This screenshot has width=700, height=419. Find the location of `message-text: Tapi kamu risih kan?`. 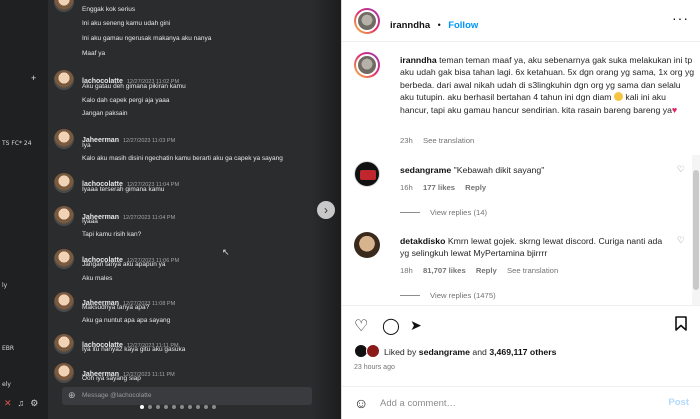

message-text: Tapi kamu risih kan? is located at coordinates (112, 234).